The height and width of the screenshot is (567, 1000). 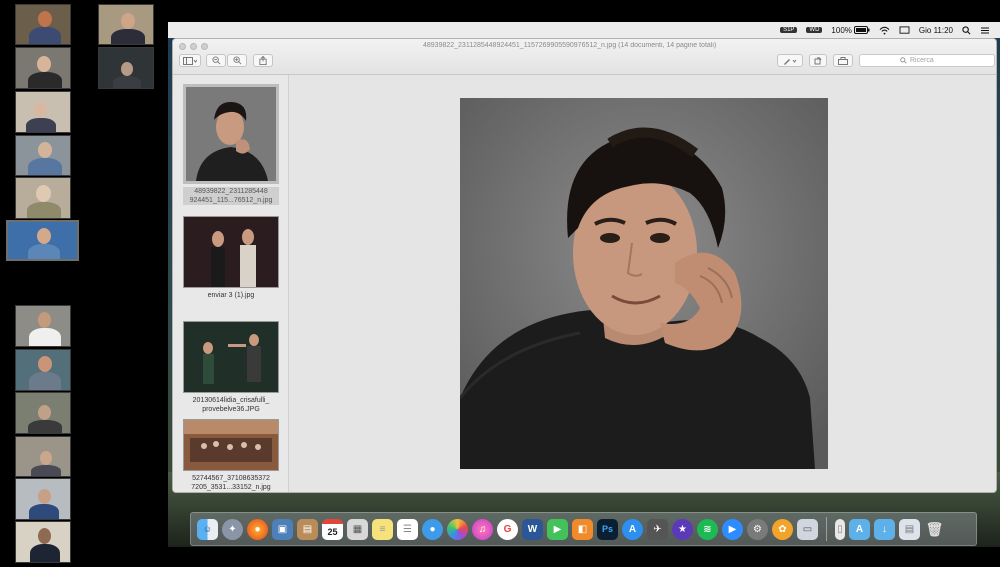 I want to click on vpn-icon: ✈, so click(x=657, y=529).